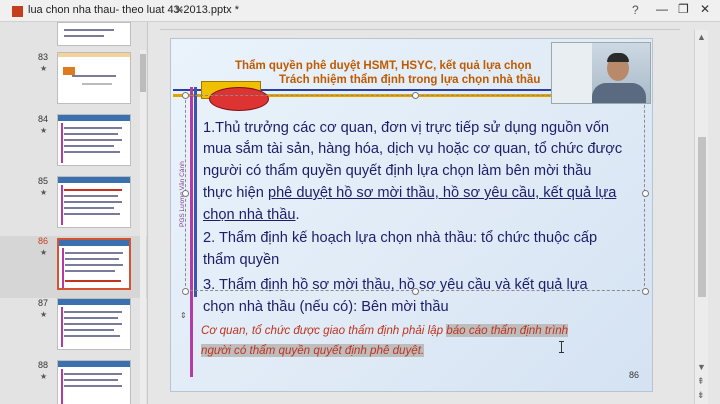 The image size is (720, 404). What do you see at coordinates (326, 307) in the screenshot?
I see `body-text-line: chọn nhà thầu (nếu có): Bên mời thầu` at bounding box center [326, 307].